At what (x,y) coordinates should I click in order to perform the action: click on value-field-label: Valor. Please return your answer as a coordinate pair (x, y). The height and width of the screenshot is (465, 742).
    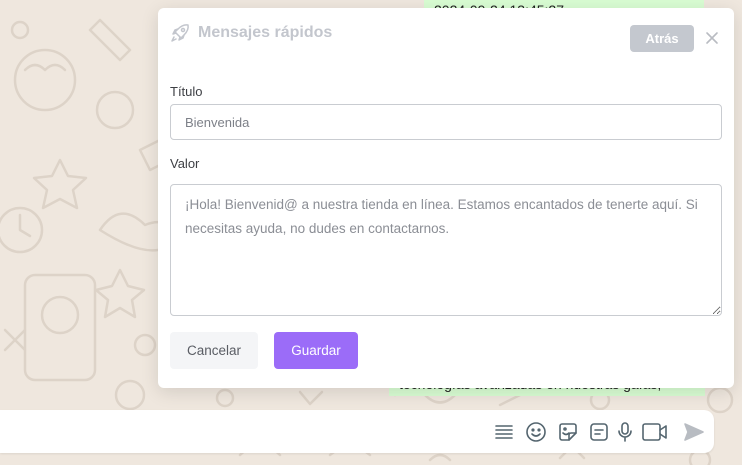
    Looking at the image, I should click on (185, 163).